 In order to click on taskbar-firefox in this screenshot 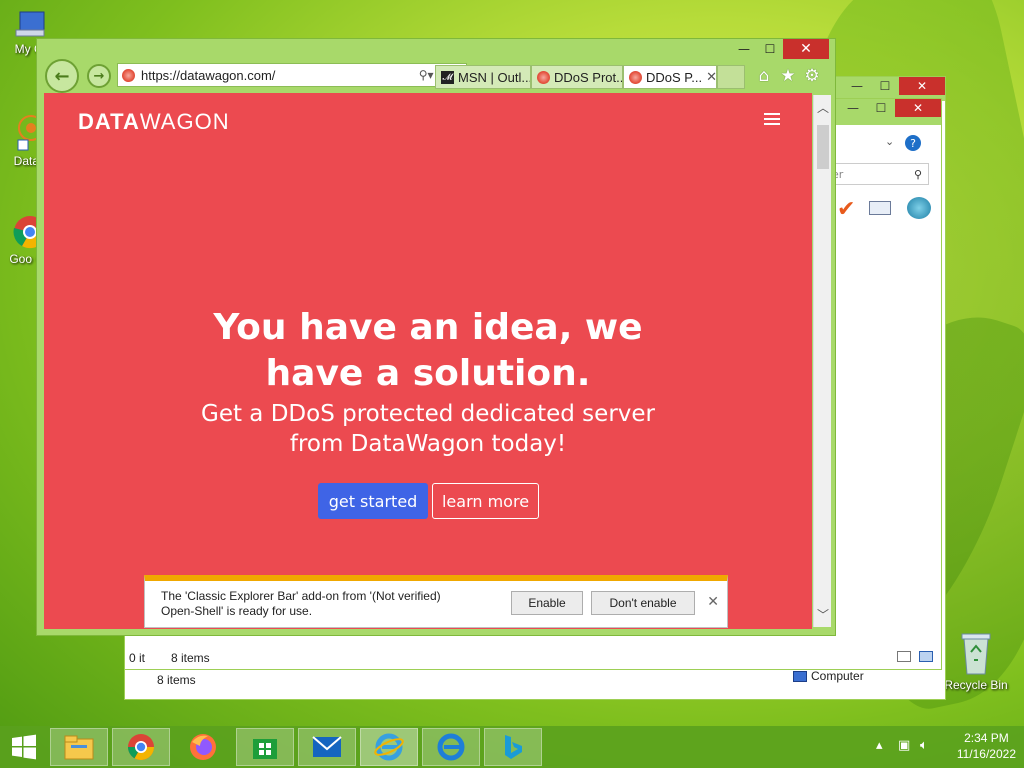, I will do `click(203, 747)`.